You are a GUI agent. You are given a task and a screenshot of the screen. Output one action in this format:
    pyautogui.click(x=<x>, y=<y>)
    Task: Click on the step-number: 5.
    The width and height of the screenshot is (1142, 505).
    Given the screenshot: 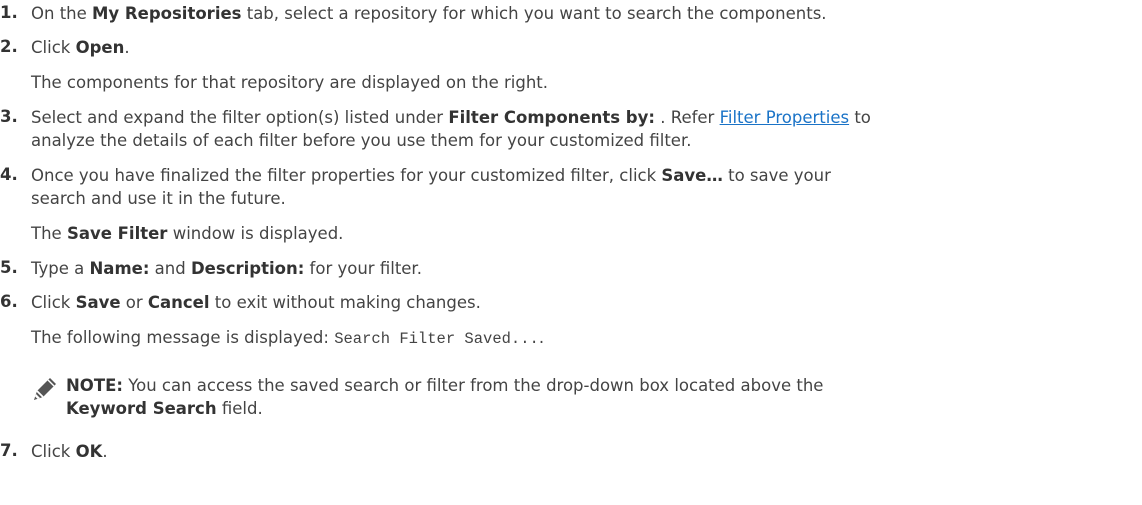 What is the action you would take?
    pyautogui.click(x=9, y=267)
    